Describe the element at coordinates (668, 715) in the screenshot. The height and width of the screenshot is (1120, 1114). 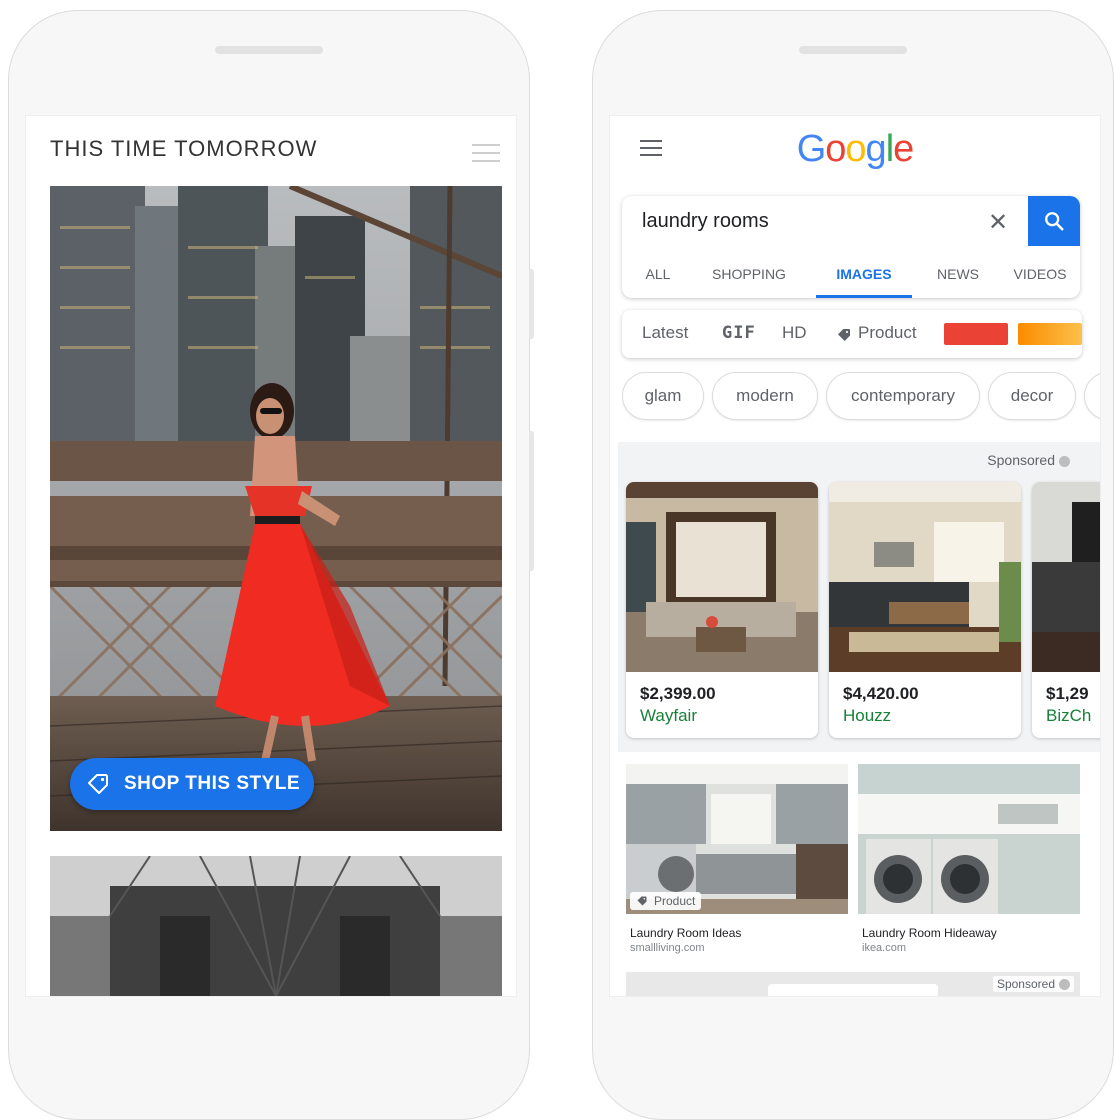
I see `product-merchant: Wayfair` at that location.